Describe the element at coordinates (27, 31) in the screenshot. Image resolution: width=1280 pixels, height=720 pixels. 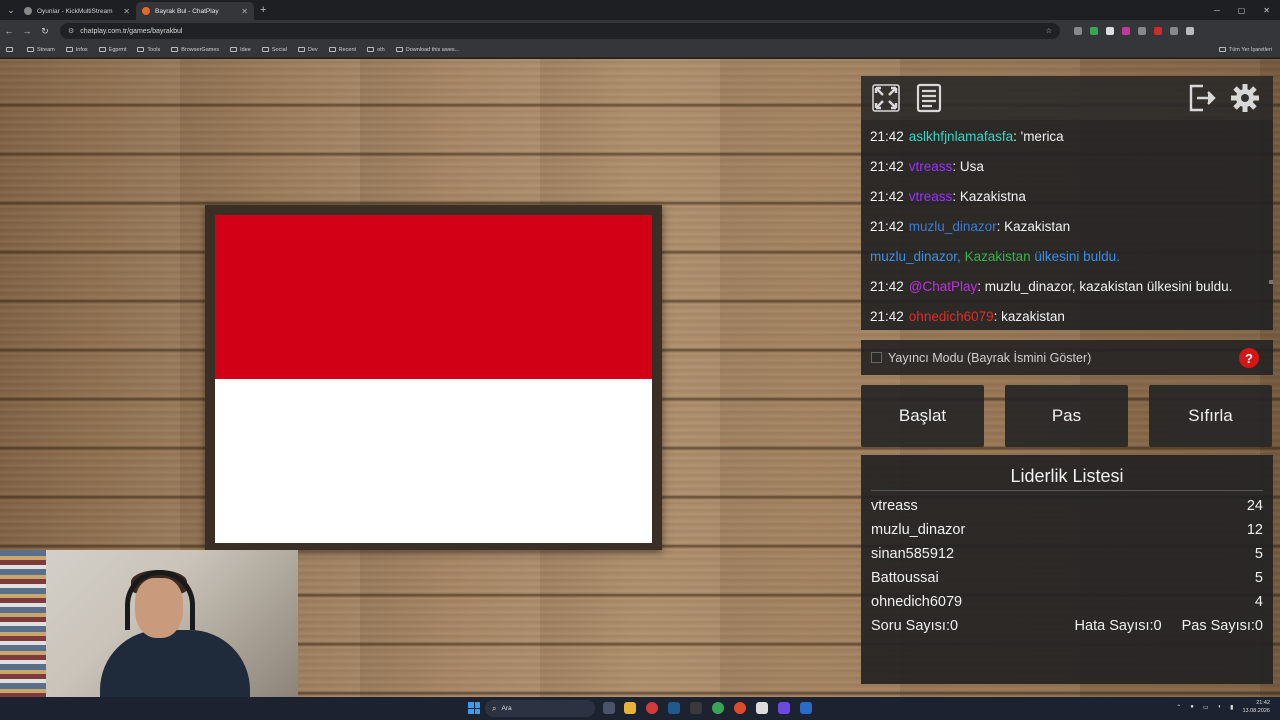
I see `forward-icon: →` at that location.